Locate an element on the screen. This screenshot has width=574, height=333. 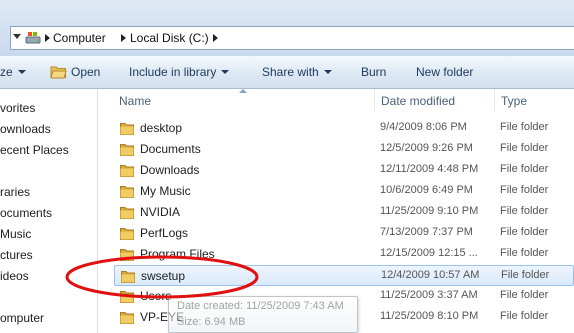
column-header-name: Name is located at coordinates (244, 100).